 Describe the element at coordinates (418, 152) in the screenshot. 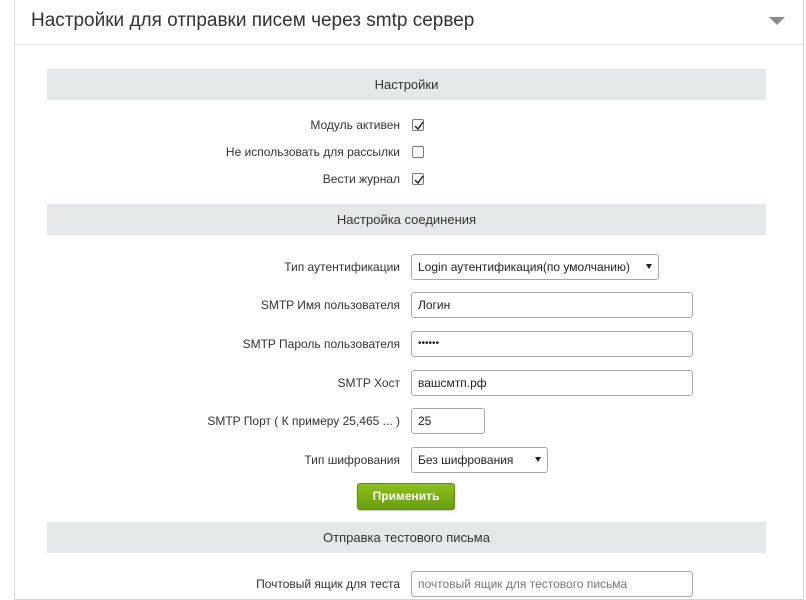

I see `no-mailing-checkbox` at that location.